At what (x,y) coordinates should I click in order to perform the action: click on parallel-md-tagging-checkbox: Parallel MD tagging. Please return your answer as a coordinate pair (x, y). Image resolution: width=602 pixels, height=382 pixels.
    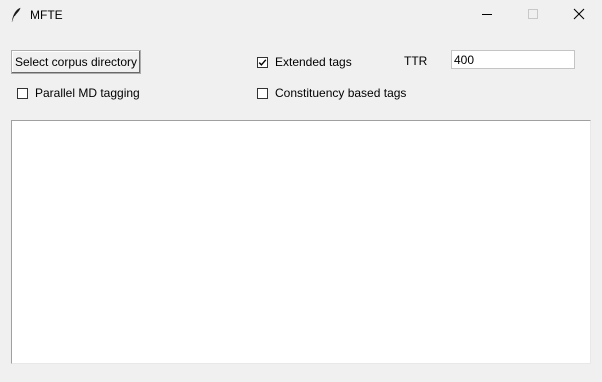
    Looking at the image, I should click on (78, 93).